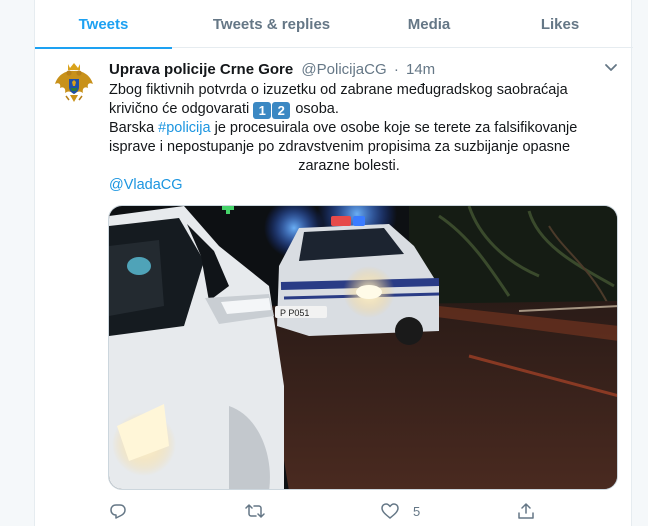 The width and height of the screenshot is (648, 526). What do you see at coordinates (400, 511) in the screenshot?
I see `like-button: 5` at bounding box center [400, 511].